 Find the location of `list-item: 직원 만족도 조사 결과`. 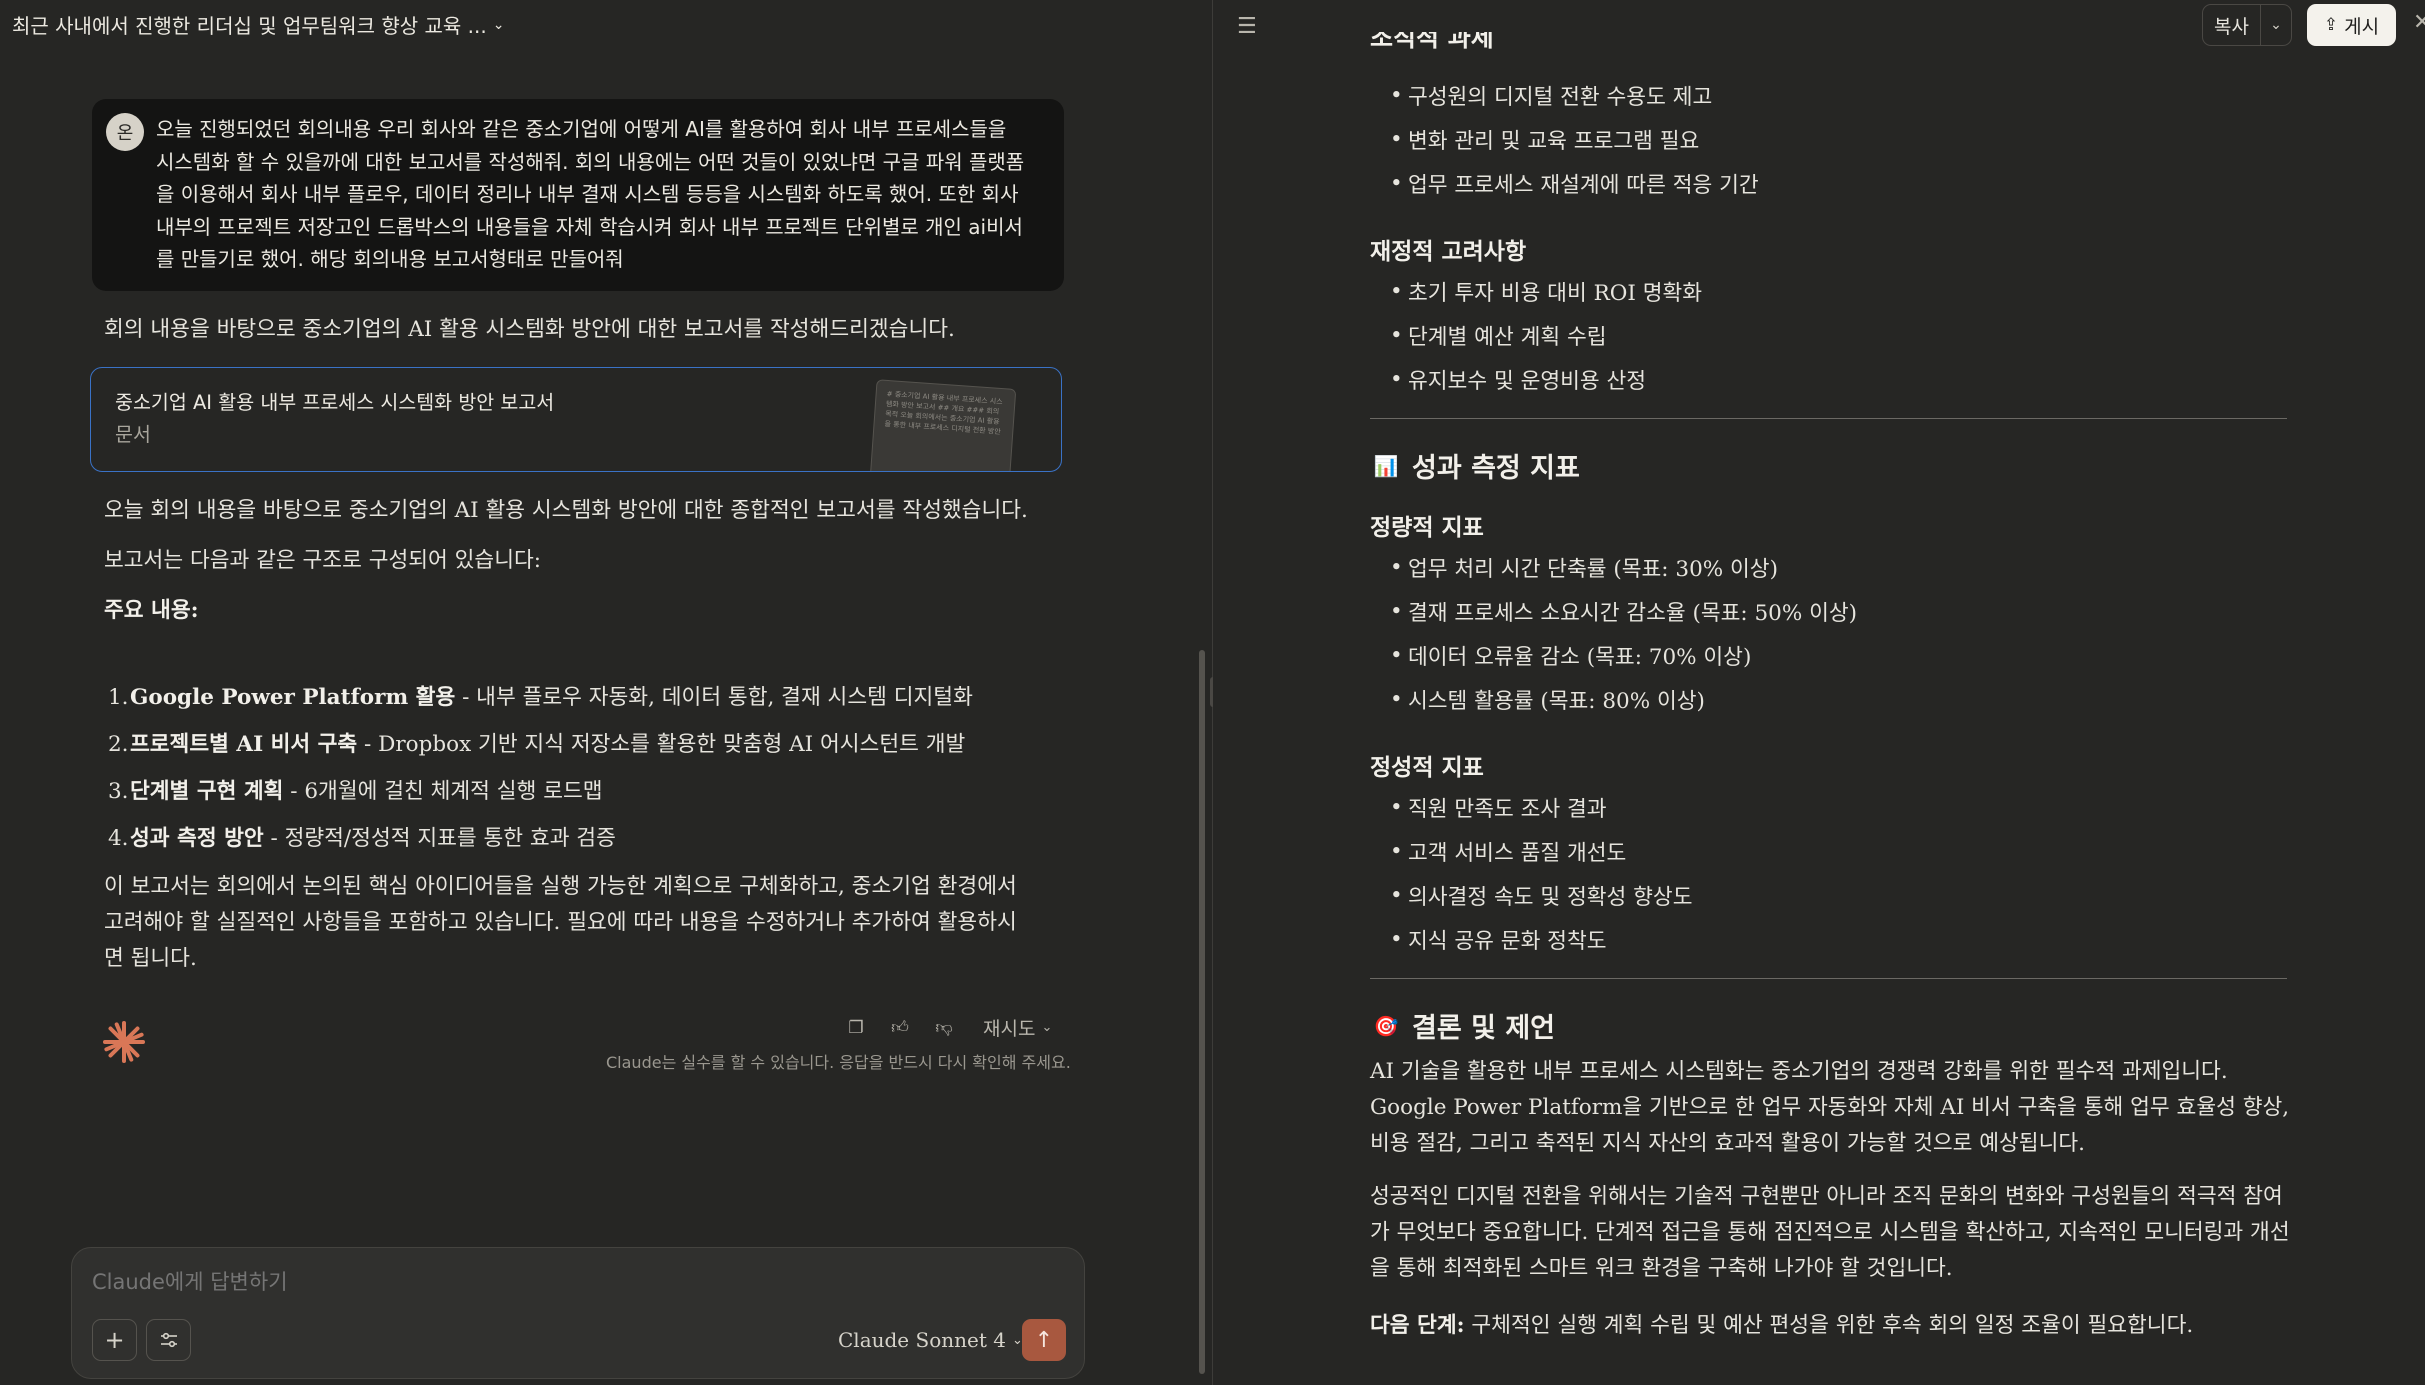

list-item: 직원 만족도 조사 결과 is located at coordinates (1498, 807).